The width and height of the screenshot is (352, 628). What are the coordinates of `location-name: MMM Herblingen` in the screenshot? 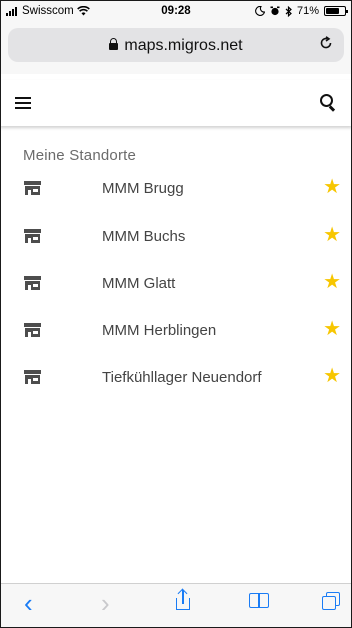 It's located at (159, 330).